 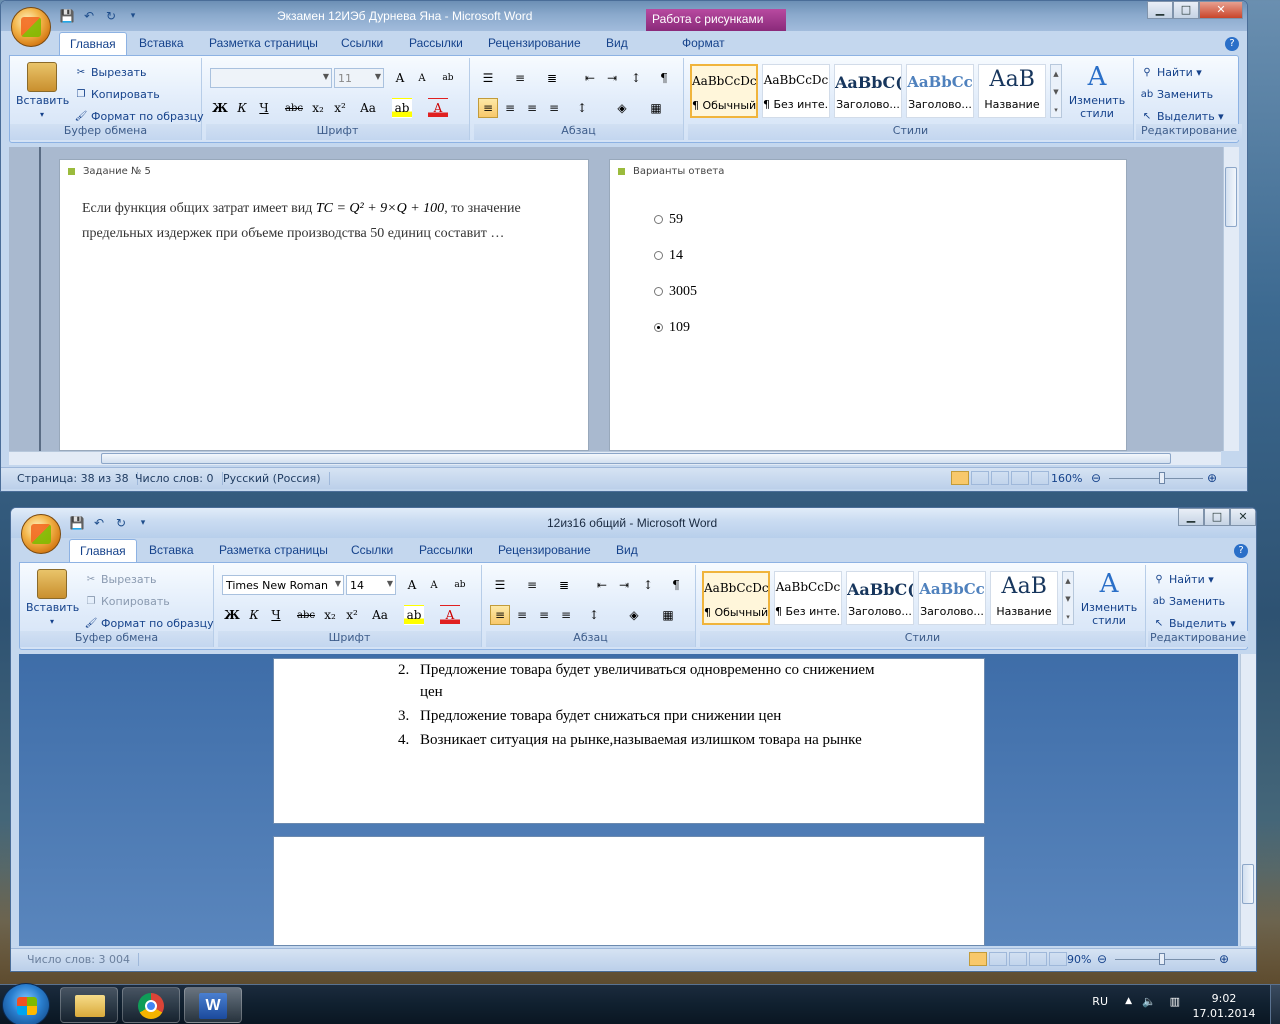 What do you see at coordinates (368, 108) in the screenshot?
I see `change-case-button: Aa` at bounding box center [368, 108].